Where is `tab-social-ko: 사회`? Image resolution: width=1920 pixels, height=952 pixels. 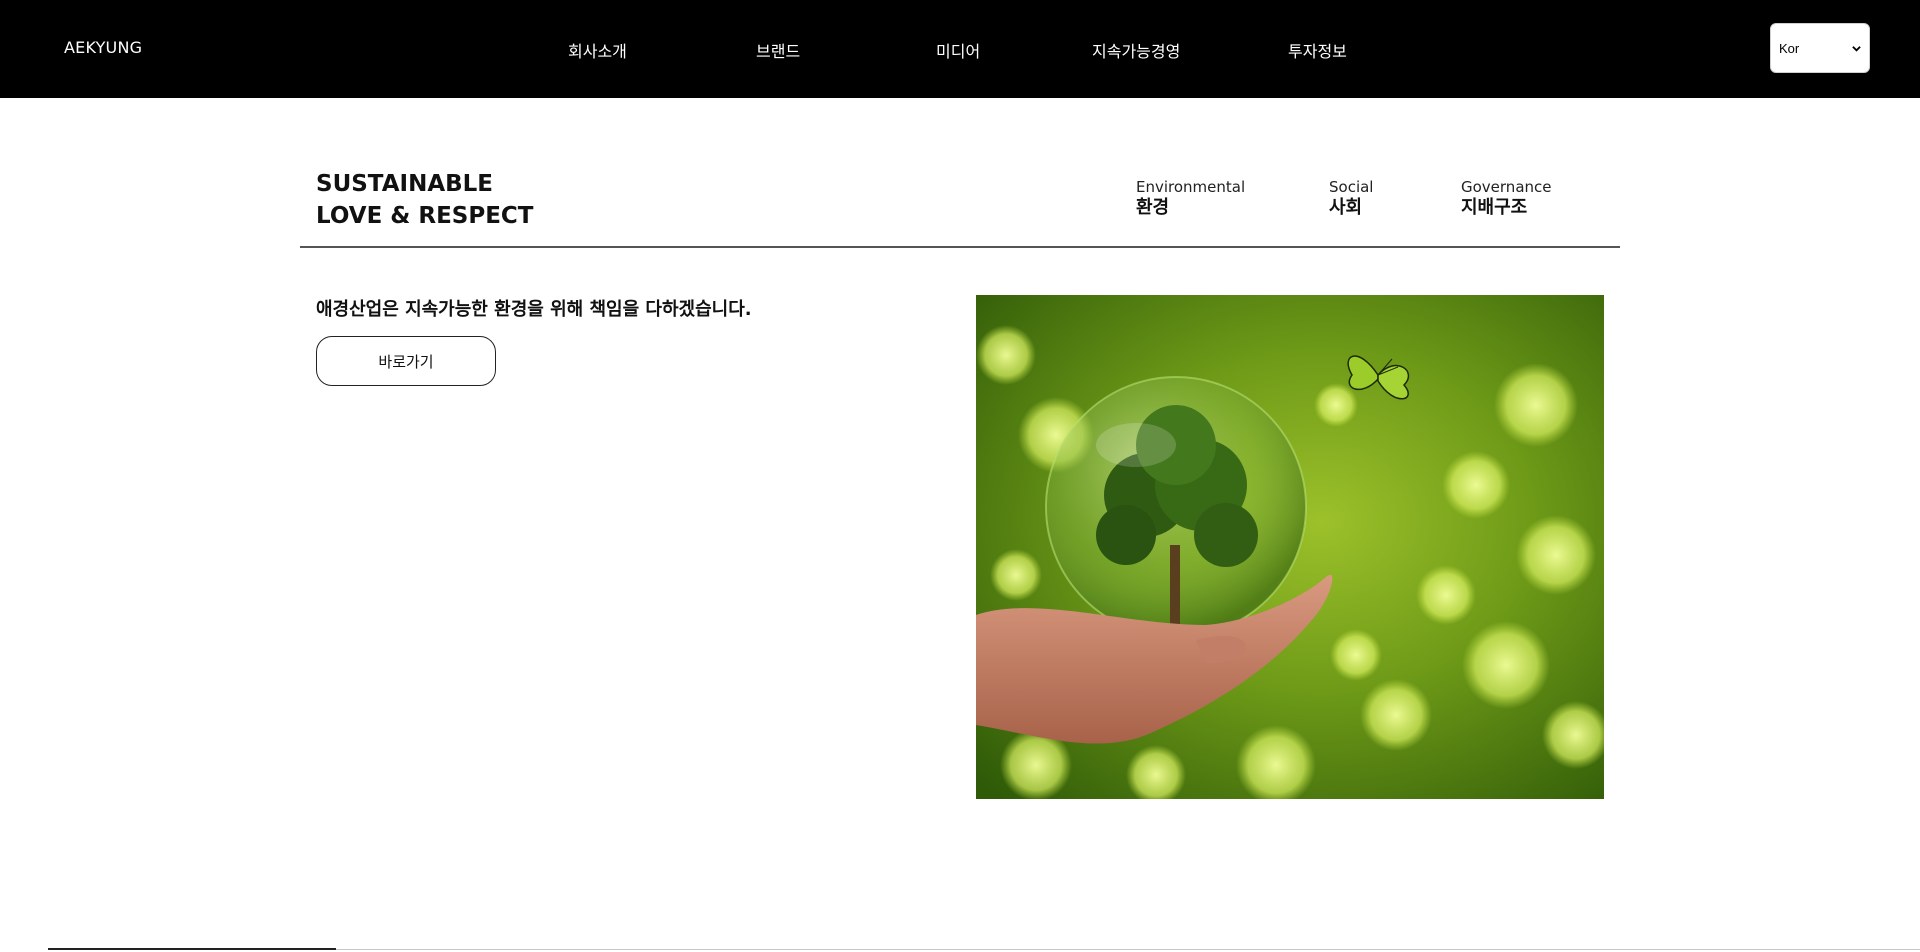
tab-social-ko: 사회 is located at coordinates (1346, 207).